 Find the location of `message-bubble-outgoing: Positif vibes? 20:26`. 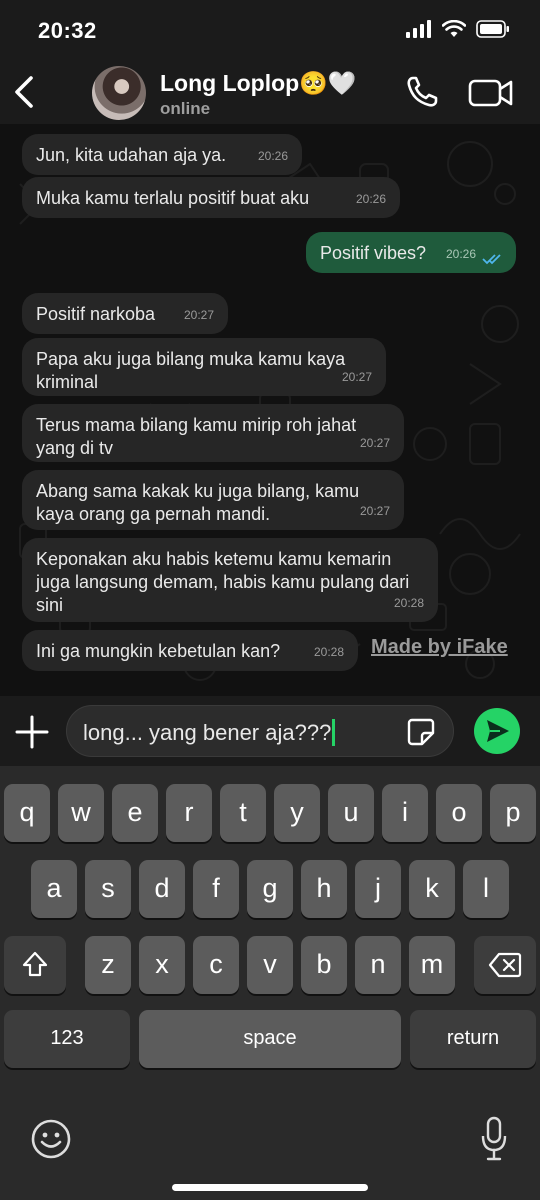

message-bubble-outgoing: Positif vibes? 20:26 is located at coordinates (411, 252).